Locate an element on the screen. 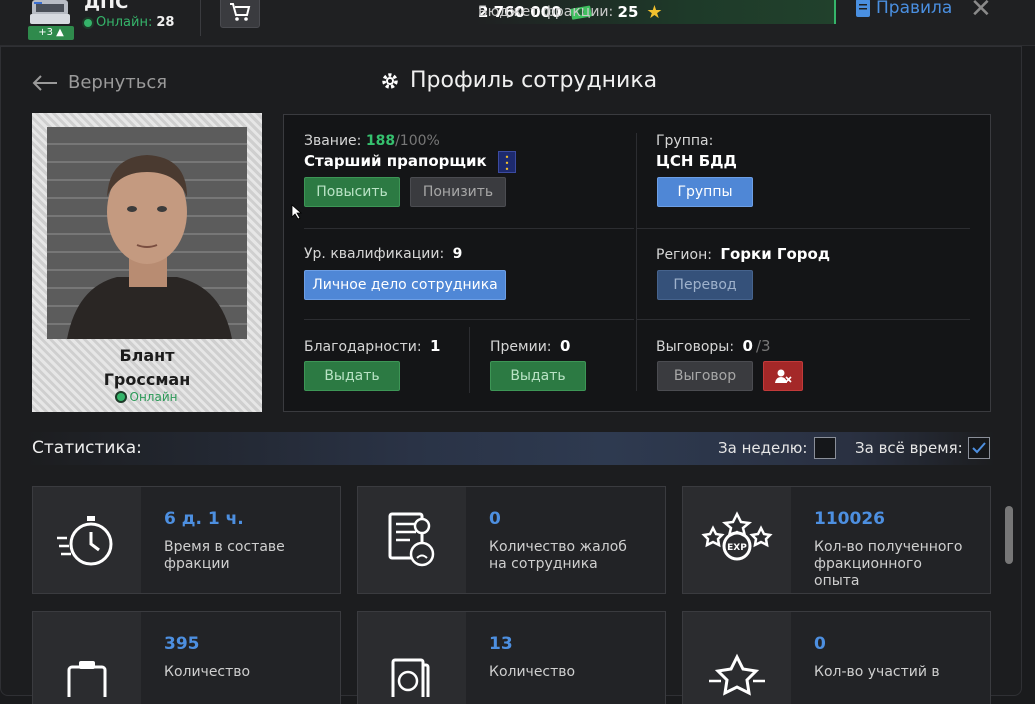  give-bonus-button: Выдать is located at coordinates (538, 376).